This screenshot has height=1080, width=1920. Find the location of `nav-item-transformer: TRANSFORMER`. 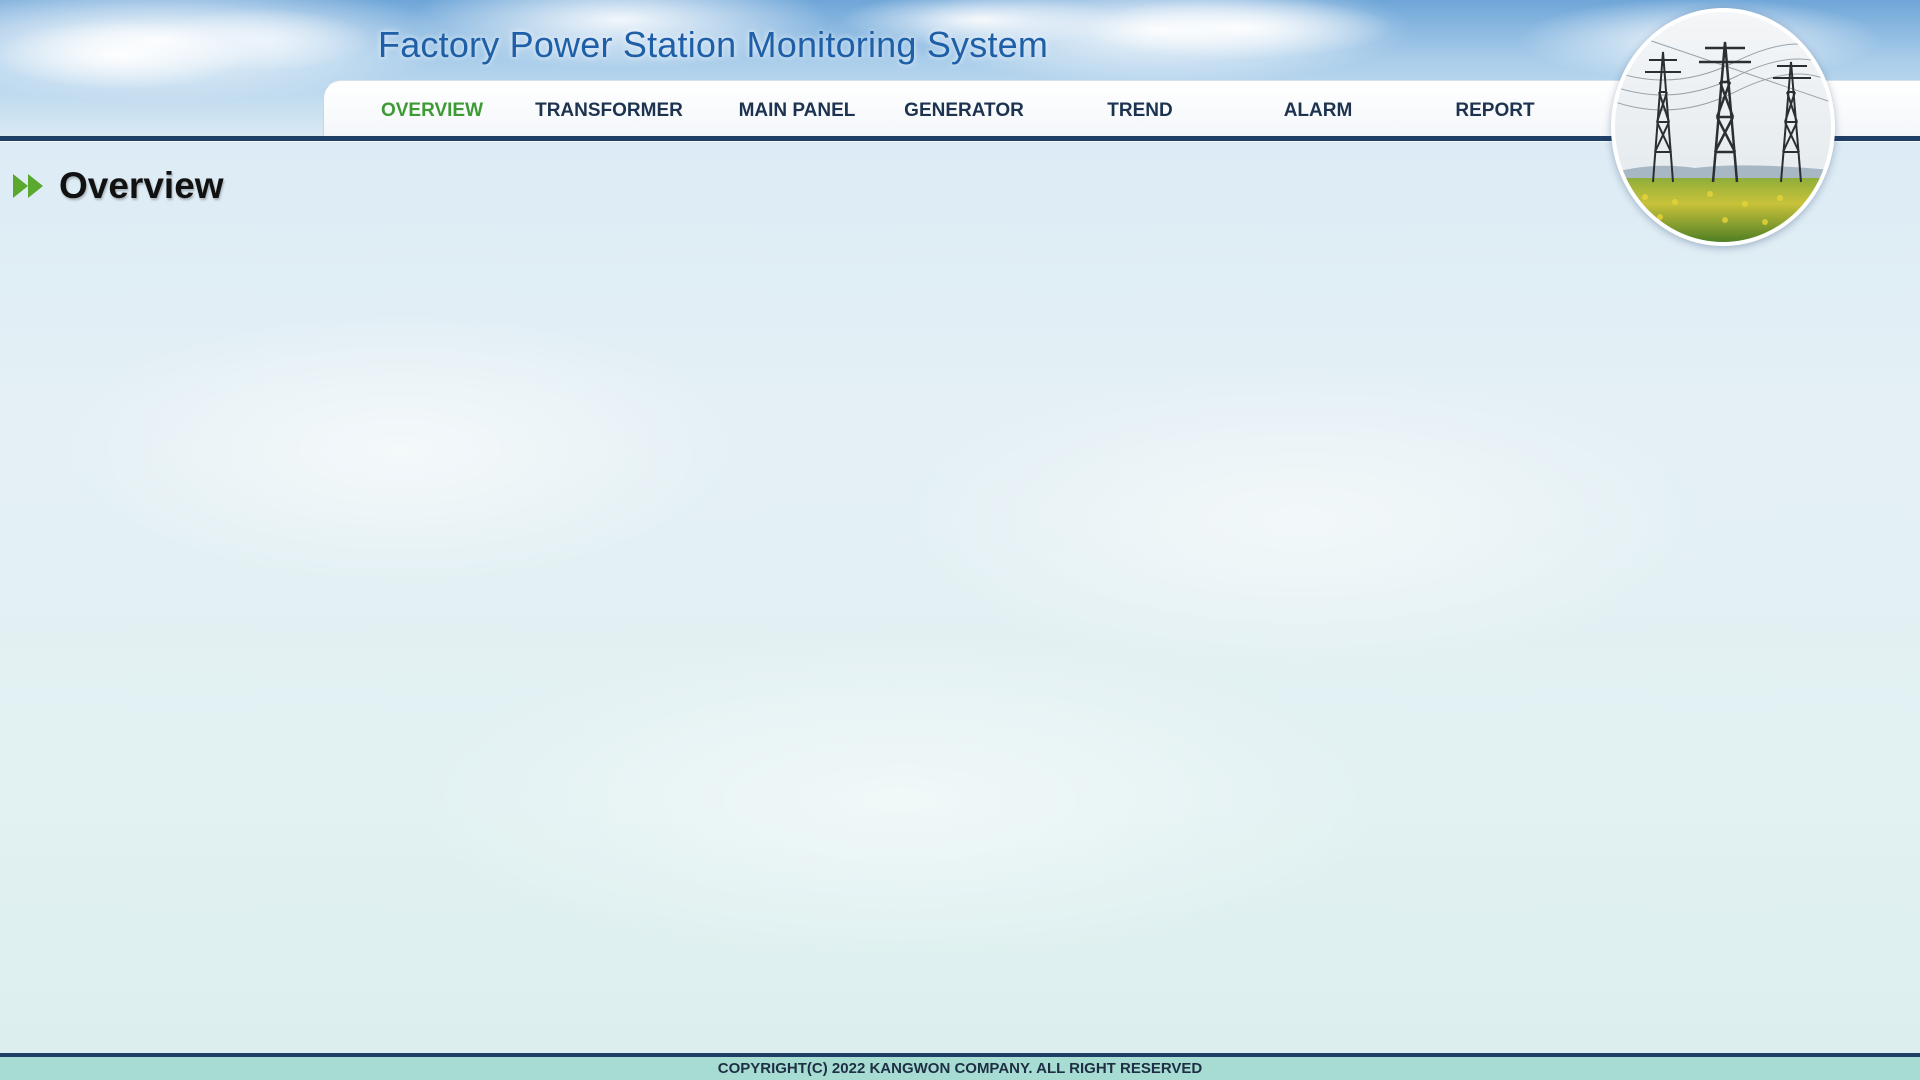

nav-item-transformer: TRANSFORMER is located at coordinates (609, 111).